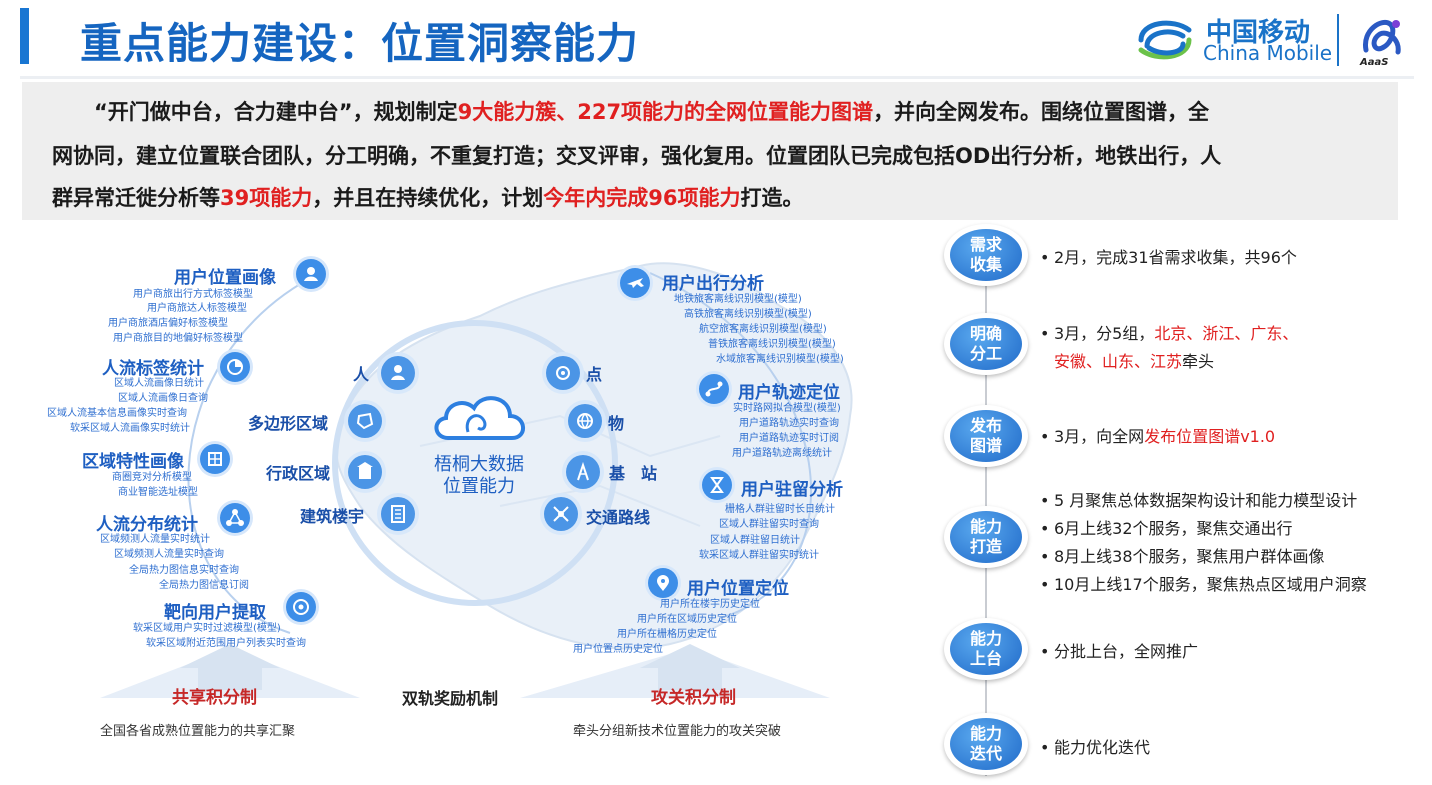  I want to click on center-label-line1: 梧桐大数据, so click(479, 464).